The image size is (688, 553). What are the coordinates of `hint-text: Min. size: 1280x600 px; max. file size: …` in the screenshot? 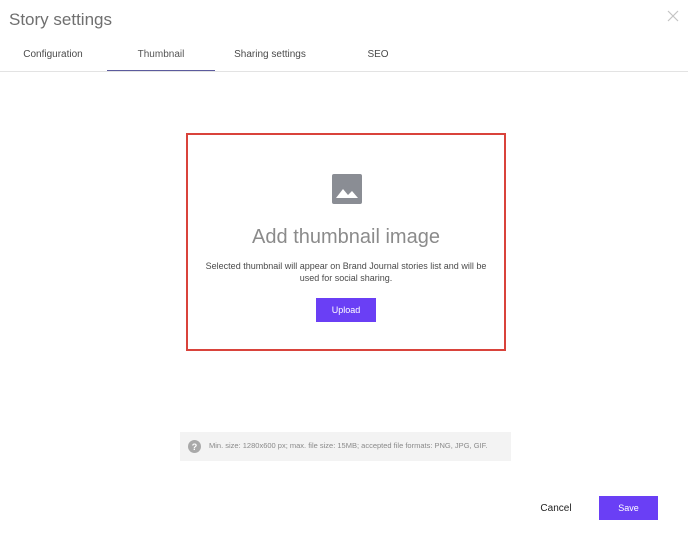 It's located at (348, 445).